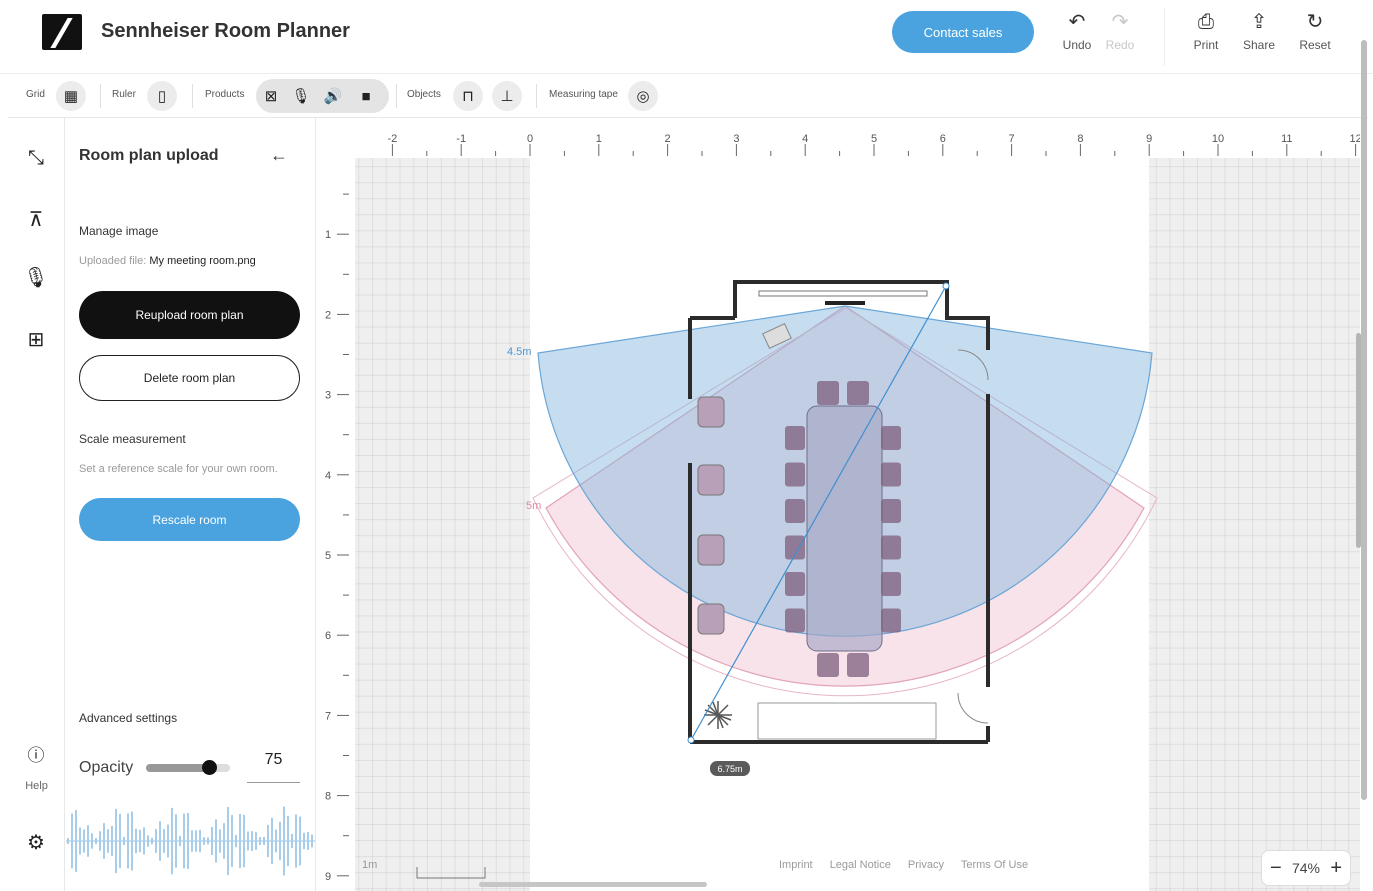  What do you see at coordinates (926, 865) in the screenshot?
I see `privacy-link: Privacy` at bounding box center [926, 865].